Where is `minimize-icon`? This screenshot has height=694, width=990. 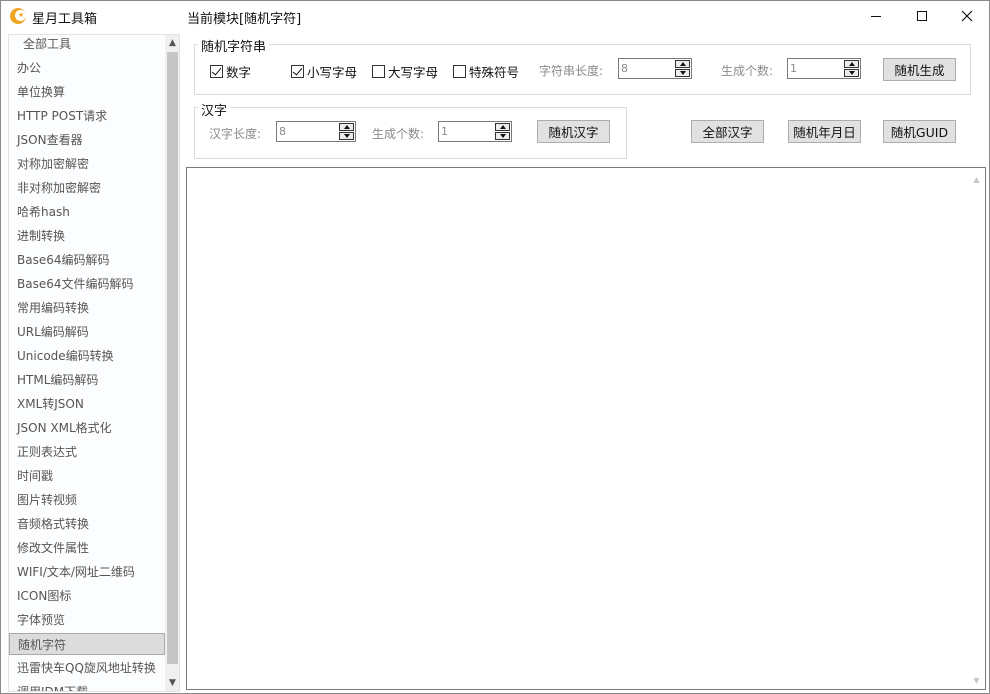 minimize-icon is located at coordinates (876, 16).